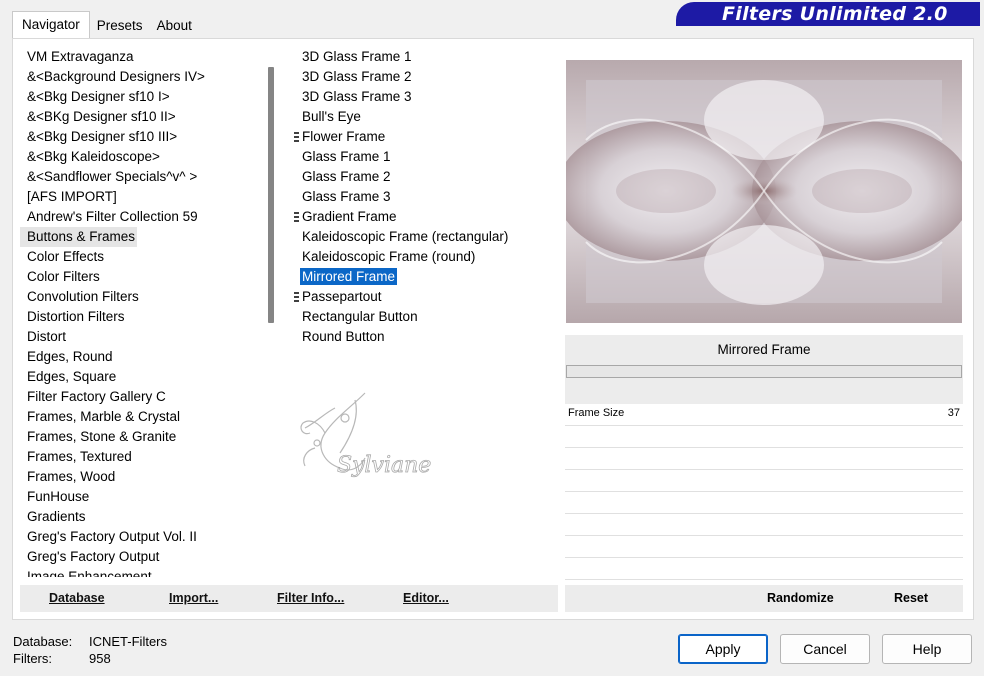  I want to click on filter-item: 3D Glass Frame 2, so click(423, 77).